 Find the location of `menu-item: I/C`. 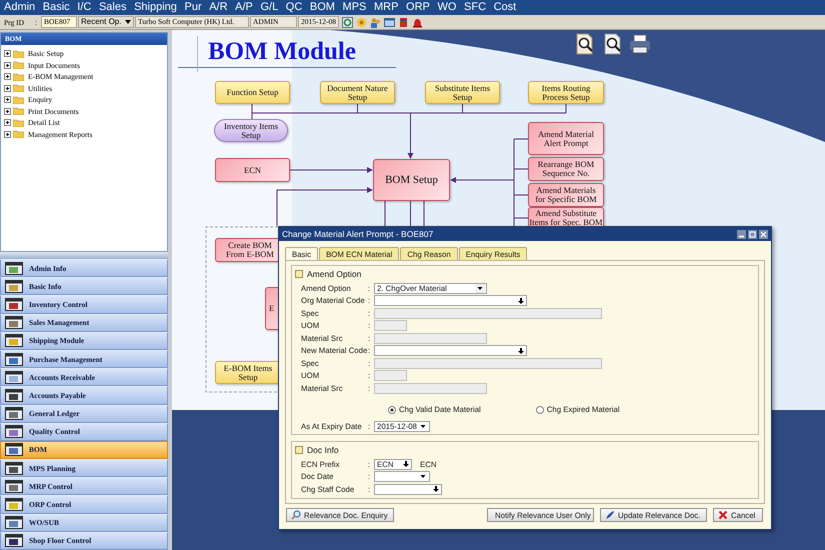

menu-item: I/C is located at coordinates (84, 7).